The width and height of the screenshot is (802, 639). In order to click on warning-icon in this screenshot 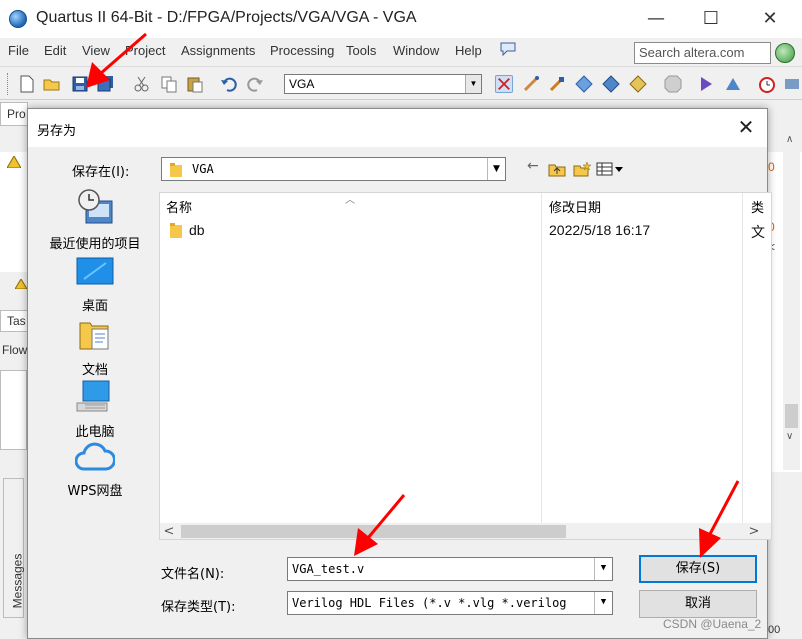, I will do `click(14, 162)`.